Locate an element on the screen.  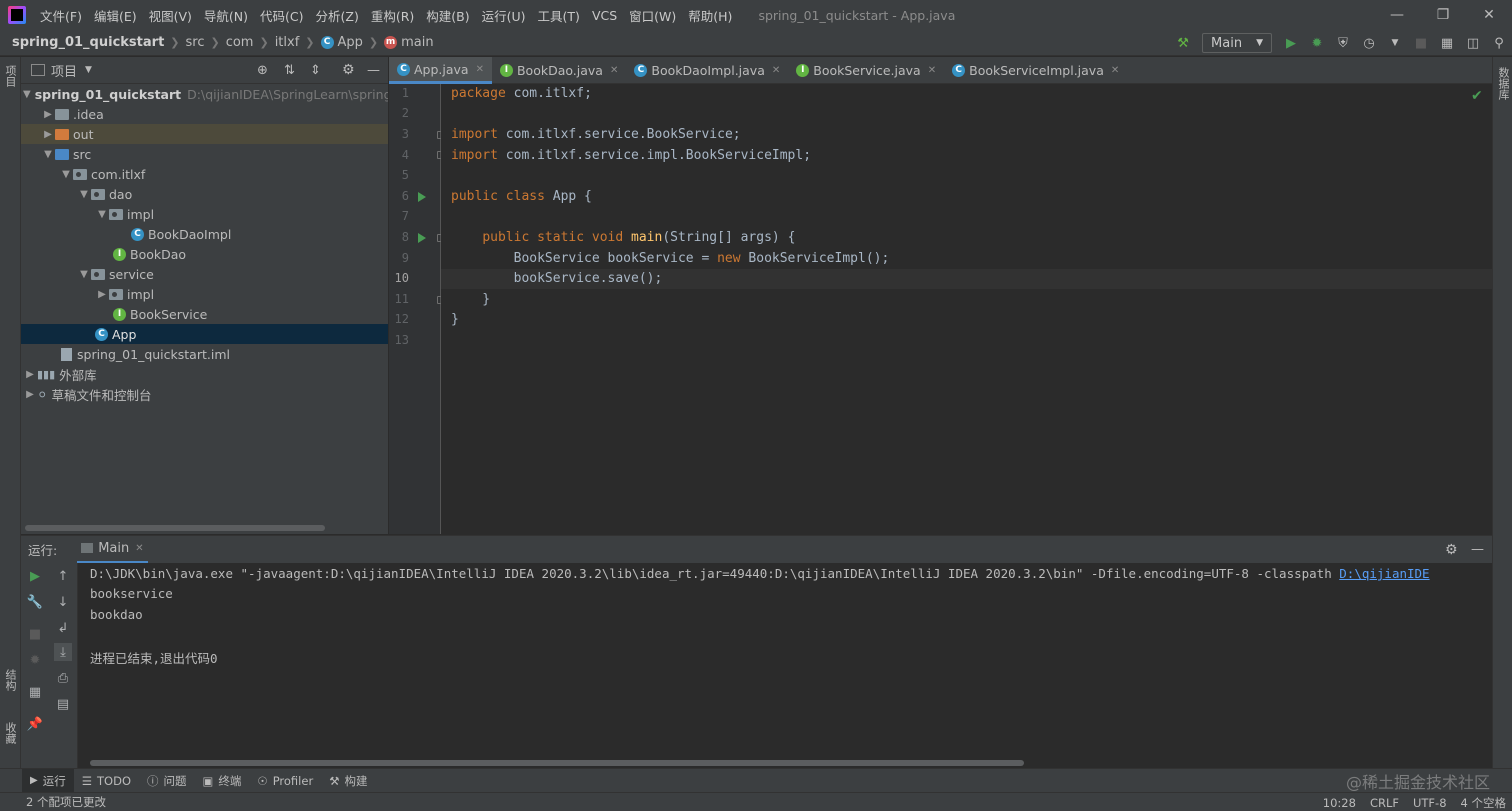
minimize-icon: — is located at coordinates (1397, 15).